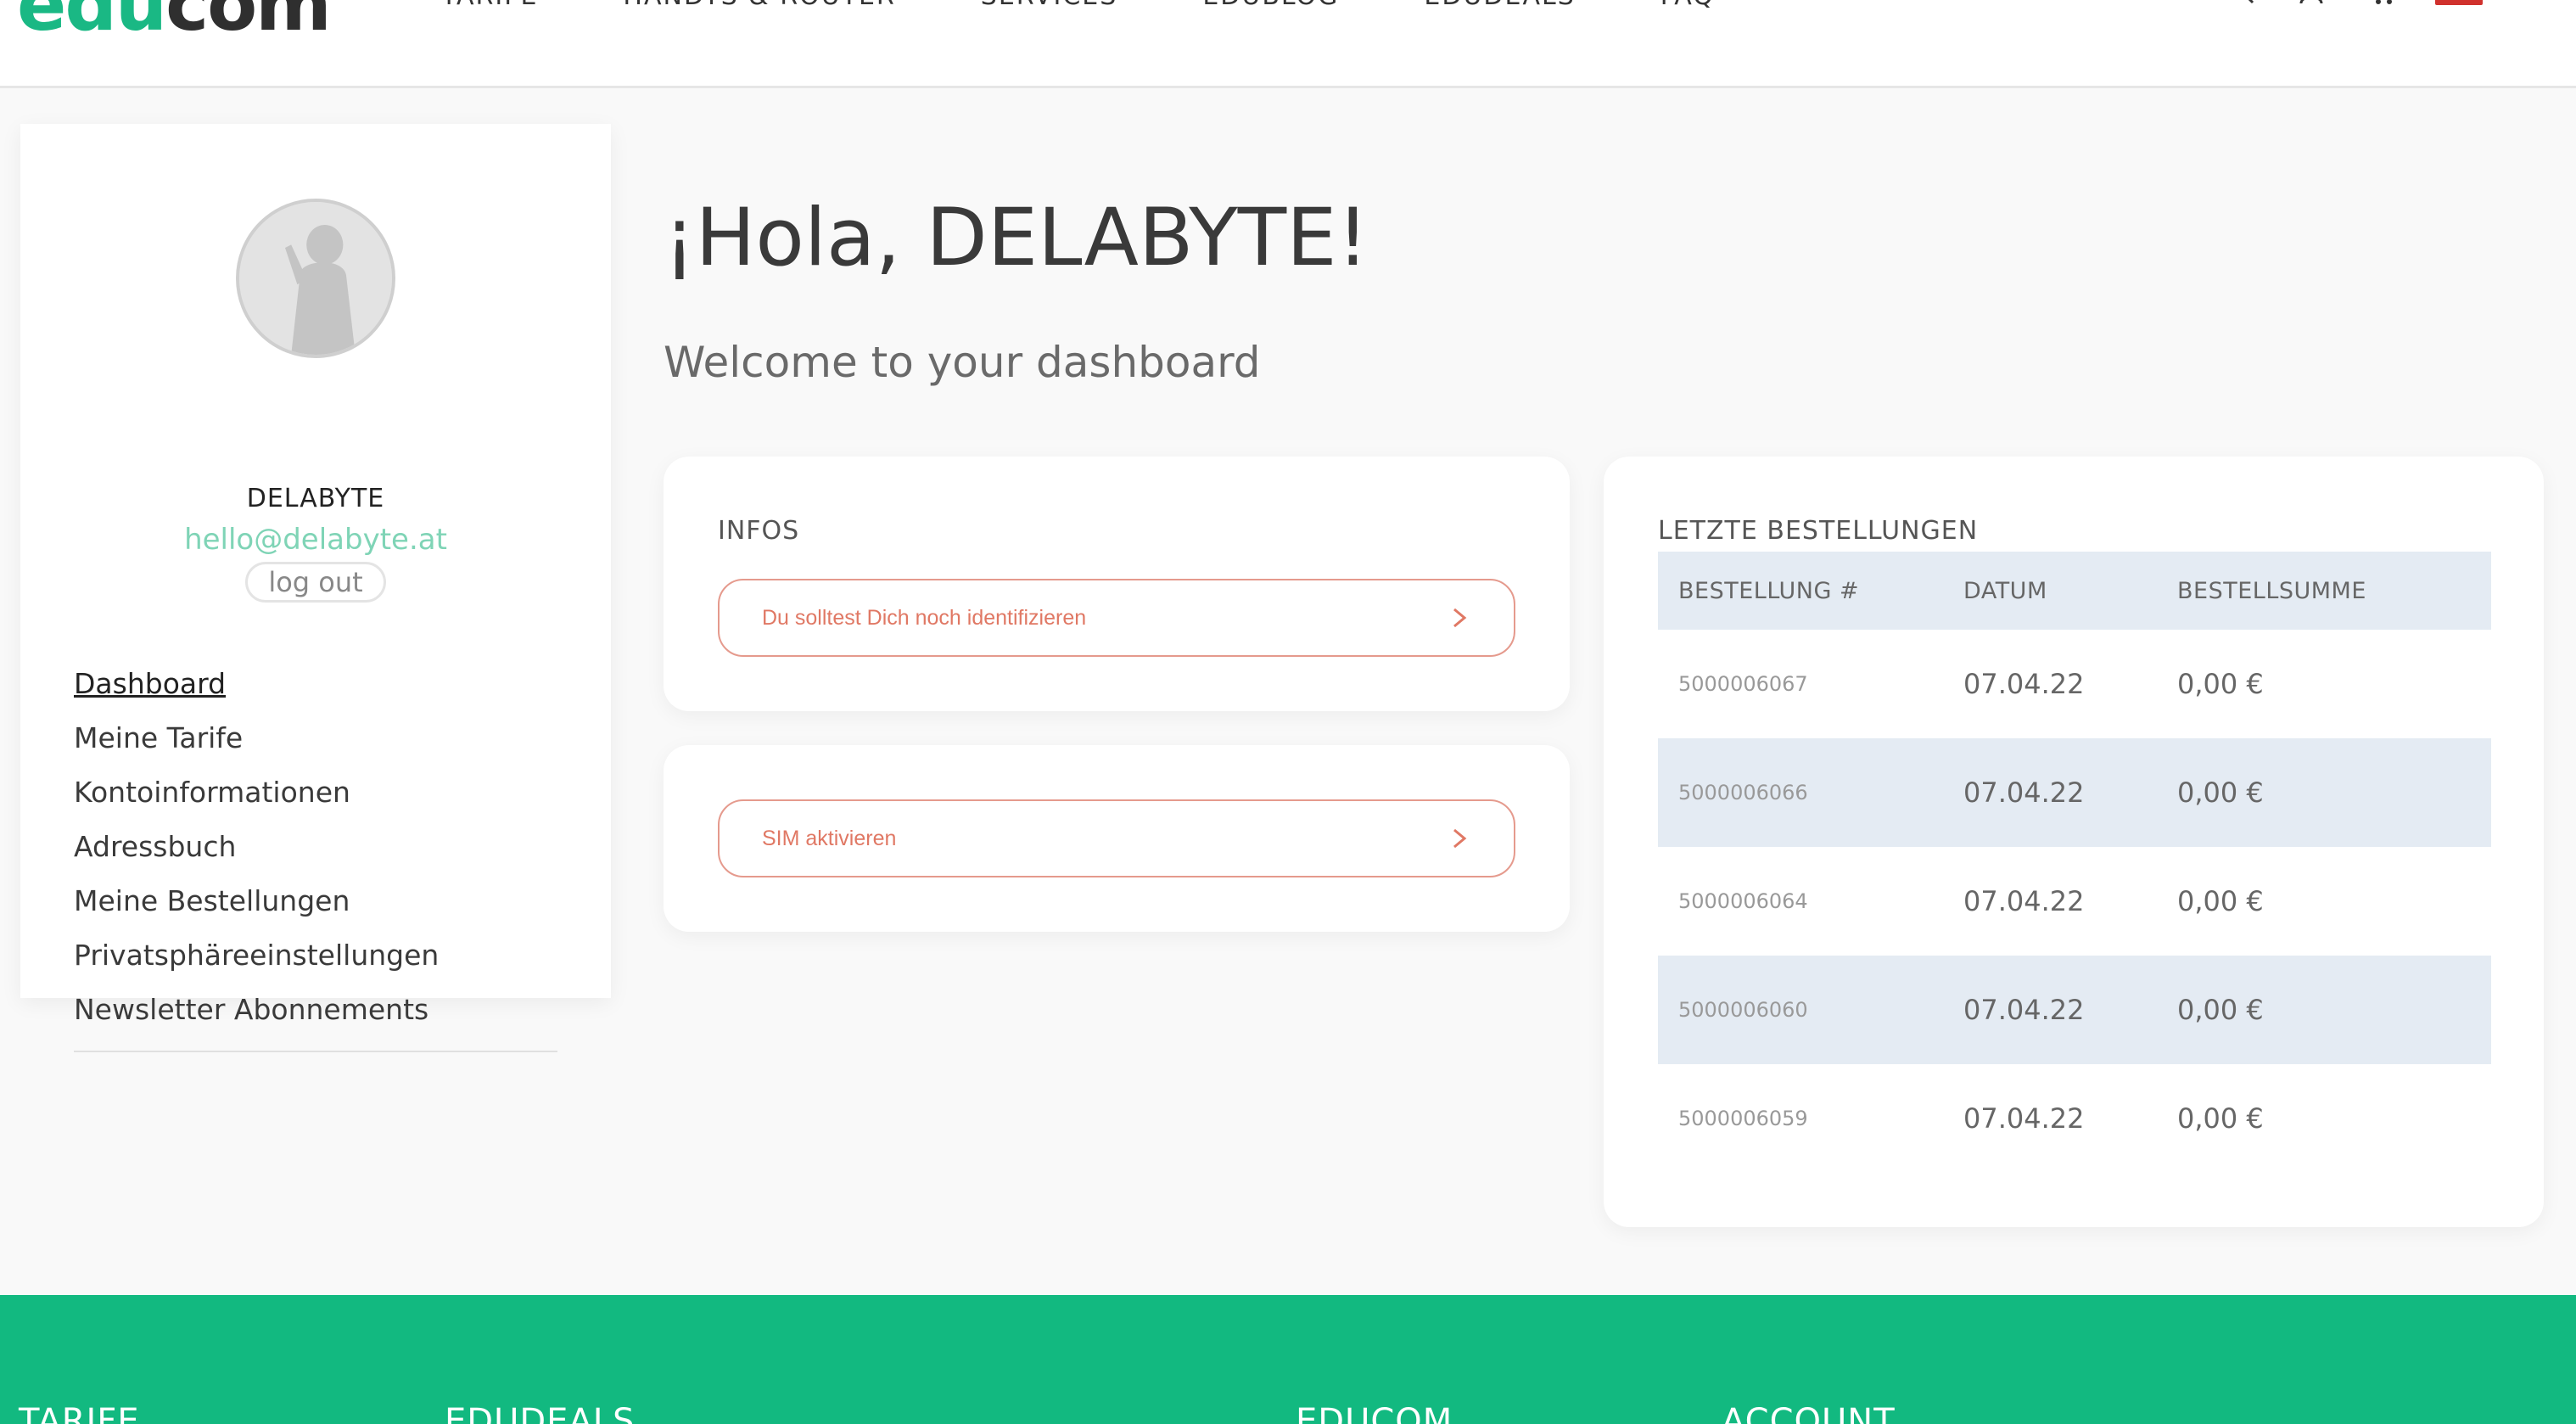 This screenshot has height=1424, width=2576. Describe the element at coordinates (2242, 3) in the screenshot. I see `search-icon` at that location.